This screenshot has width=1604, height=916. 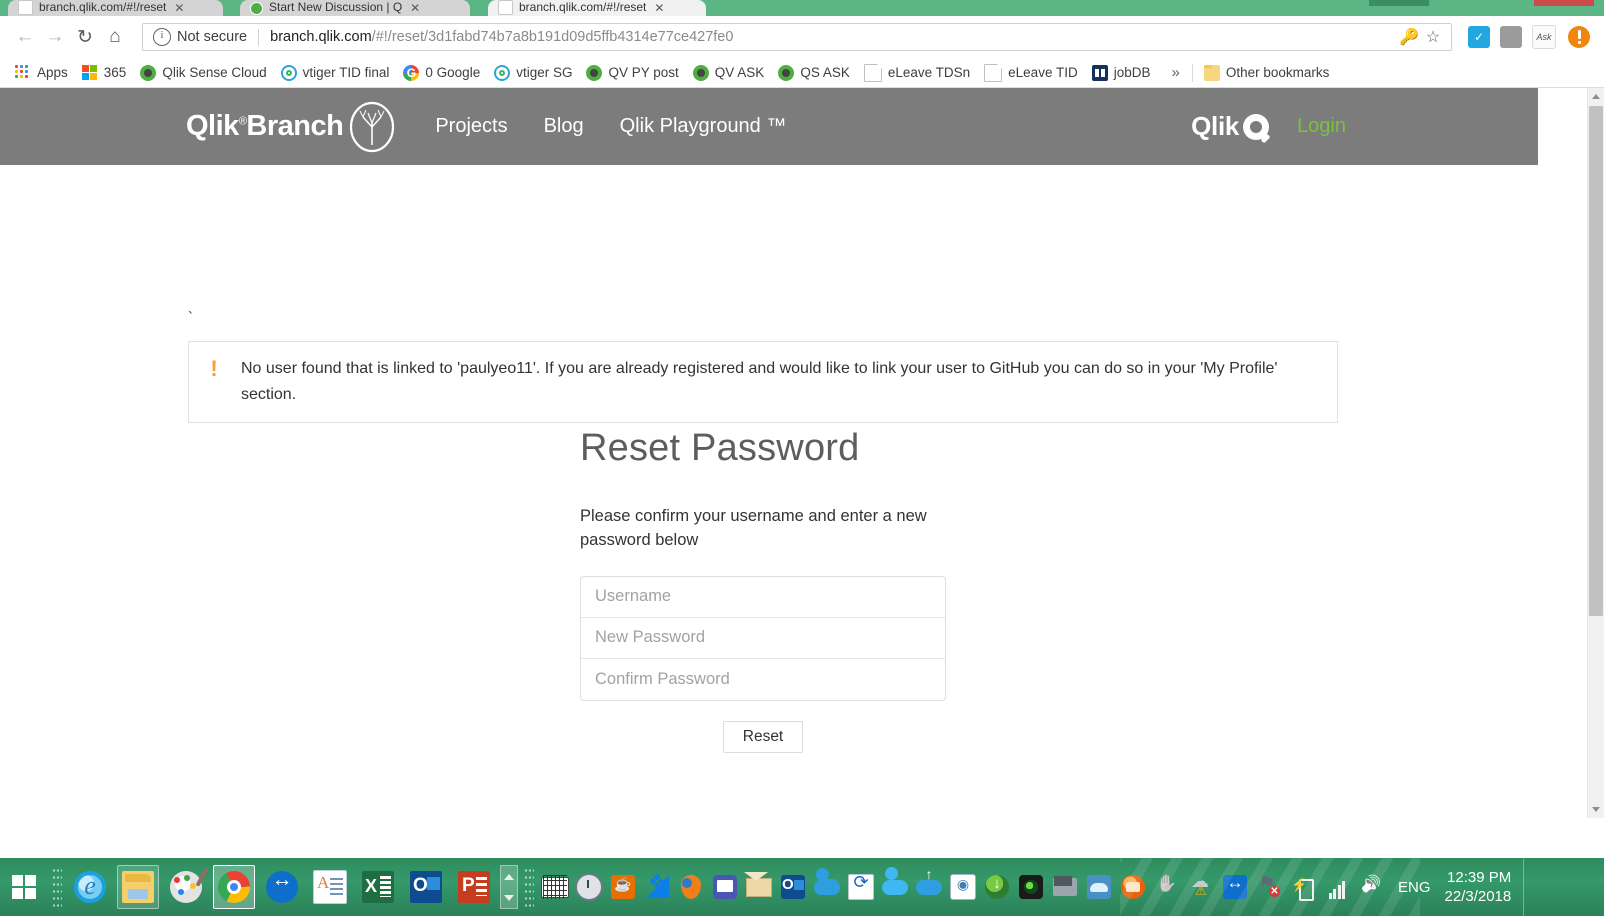 What do you see at coordinates (1269, 886) in the screenshot?
I see `flag-action-center-icon` at bounding box center [1269, 886].